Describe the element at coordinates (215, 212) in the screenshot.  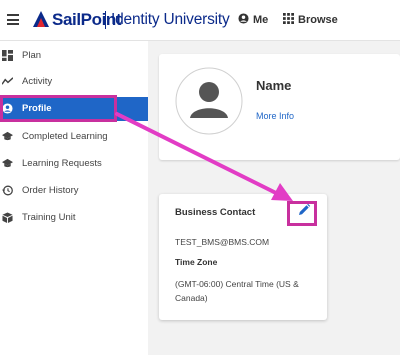
I see `business-contact-title: Business Contact` at that location.